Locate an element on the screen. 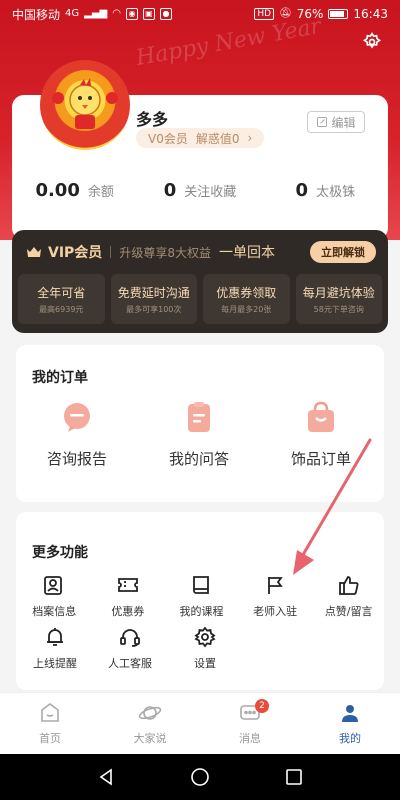 The height and width of the screenshot is (800, 400). balance-stat: 0.00 余额 is located at coordinates (74, 196).